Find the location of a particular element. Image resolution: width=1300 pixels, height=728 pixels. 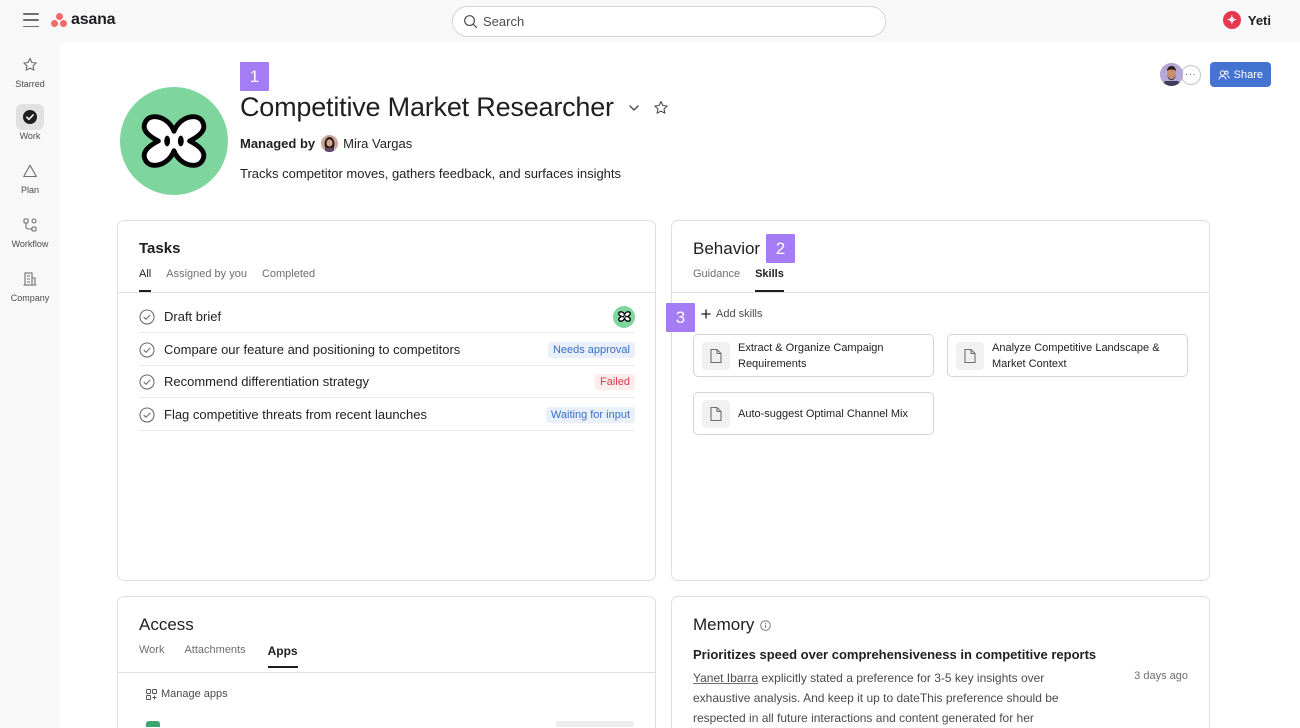

asana-logo: asana is located at coordinates (83, 20).